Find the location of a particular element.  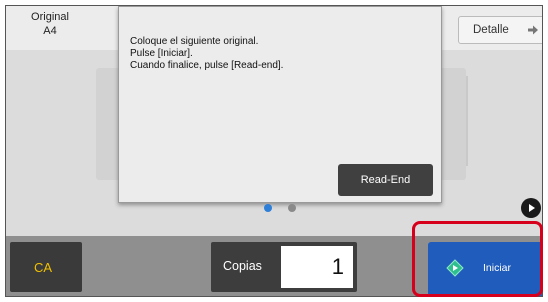

ca-button: CA is located at coordinates (46, 267).